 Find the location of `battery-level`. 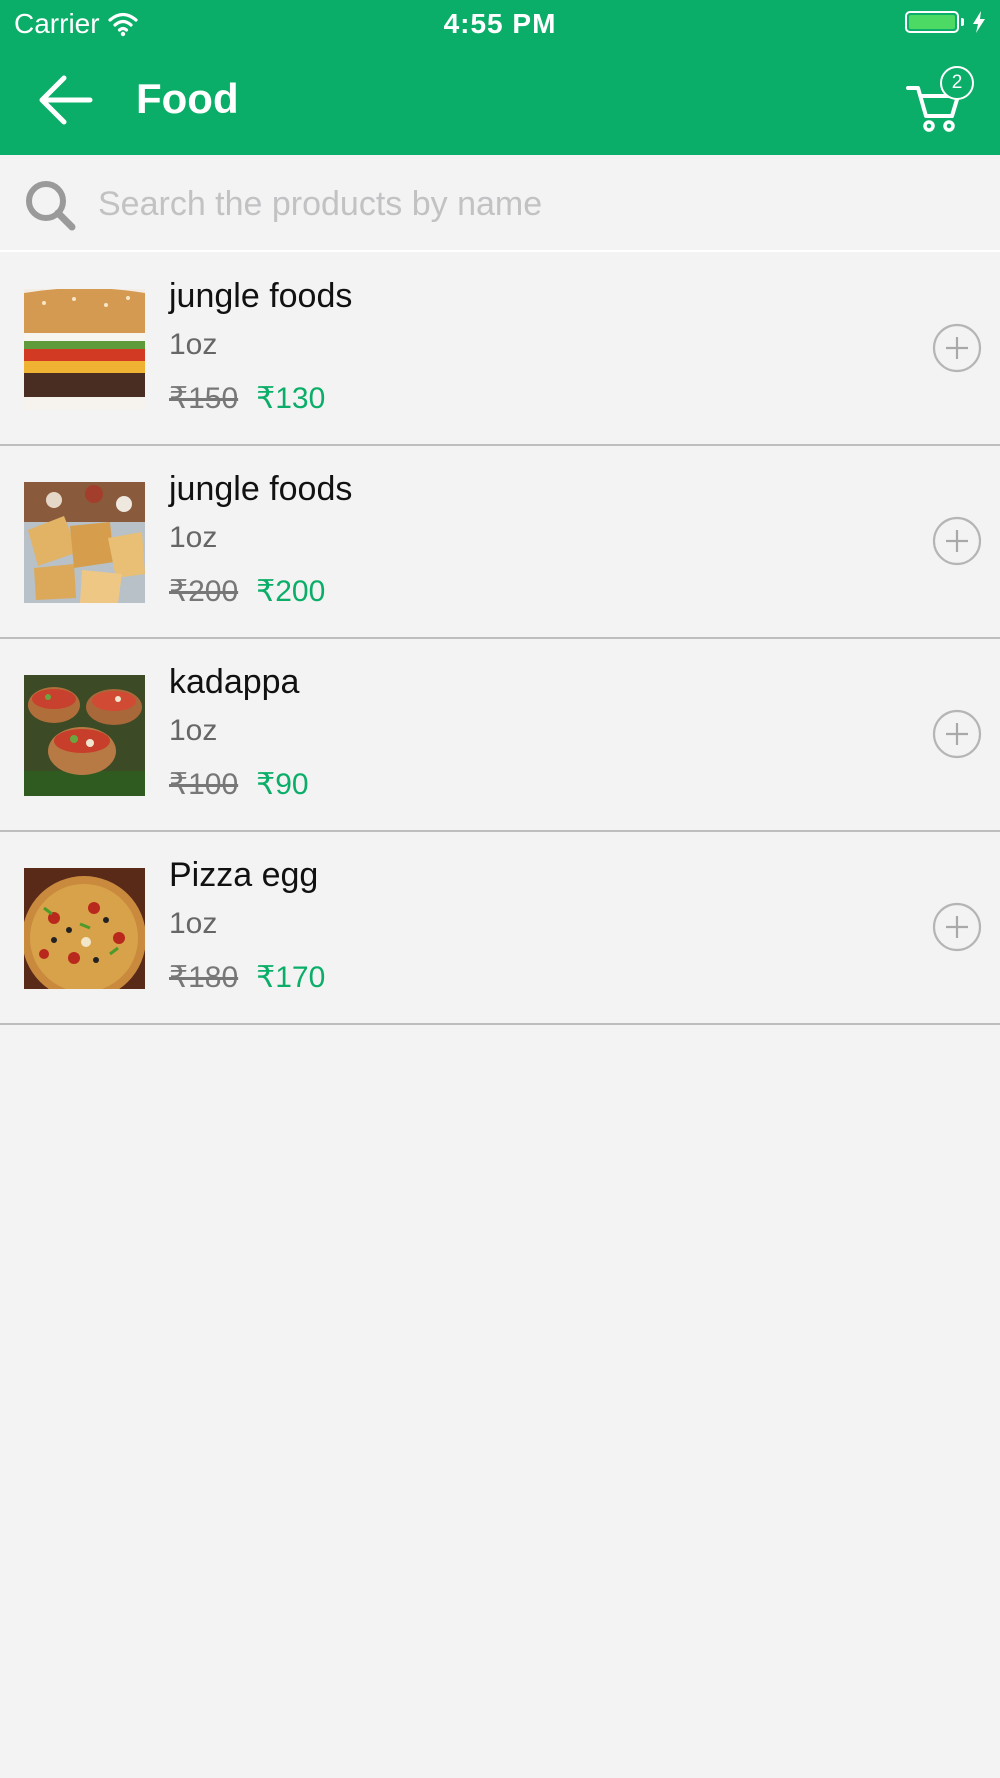

battery-level is located at coordinates (932, 22).